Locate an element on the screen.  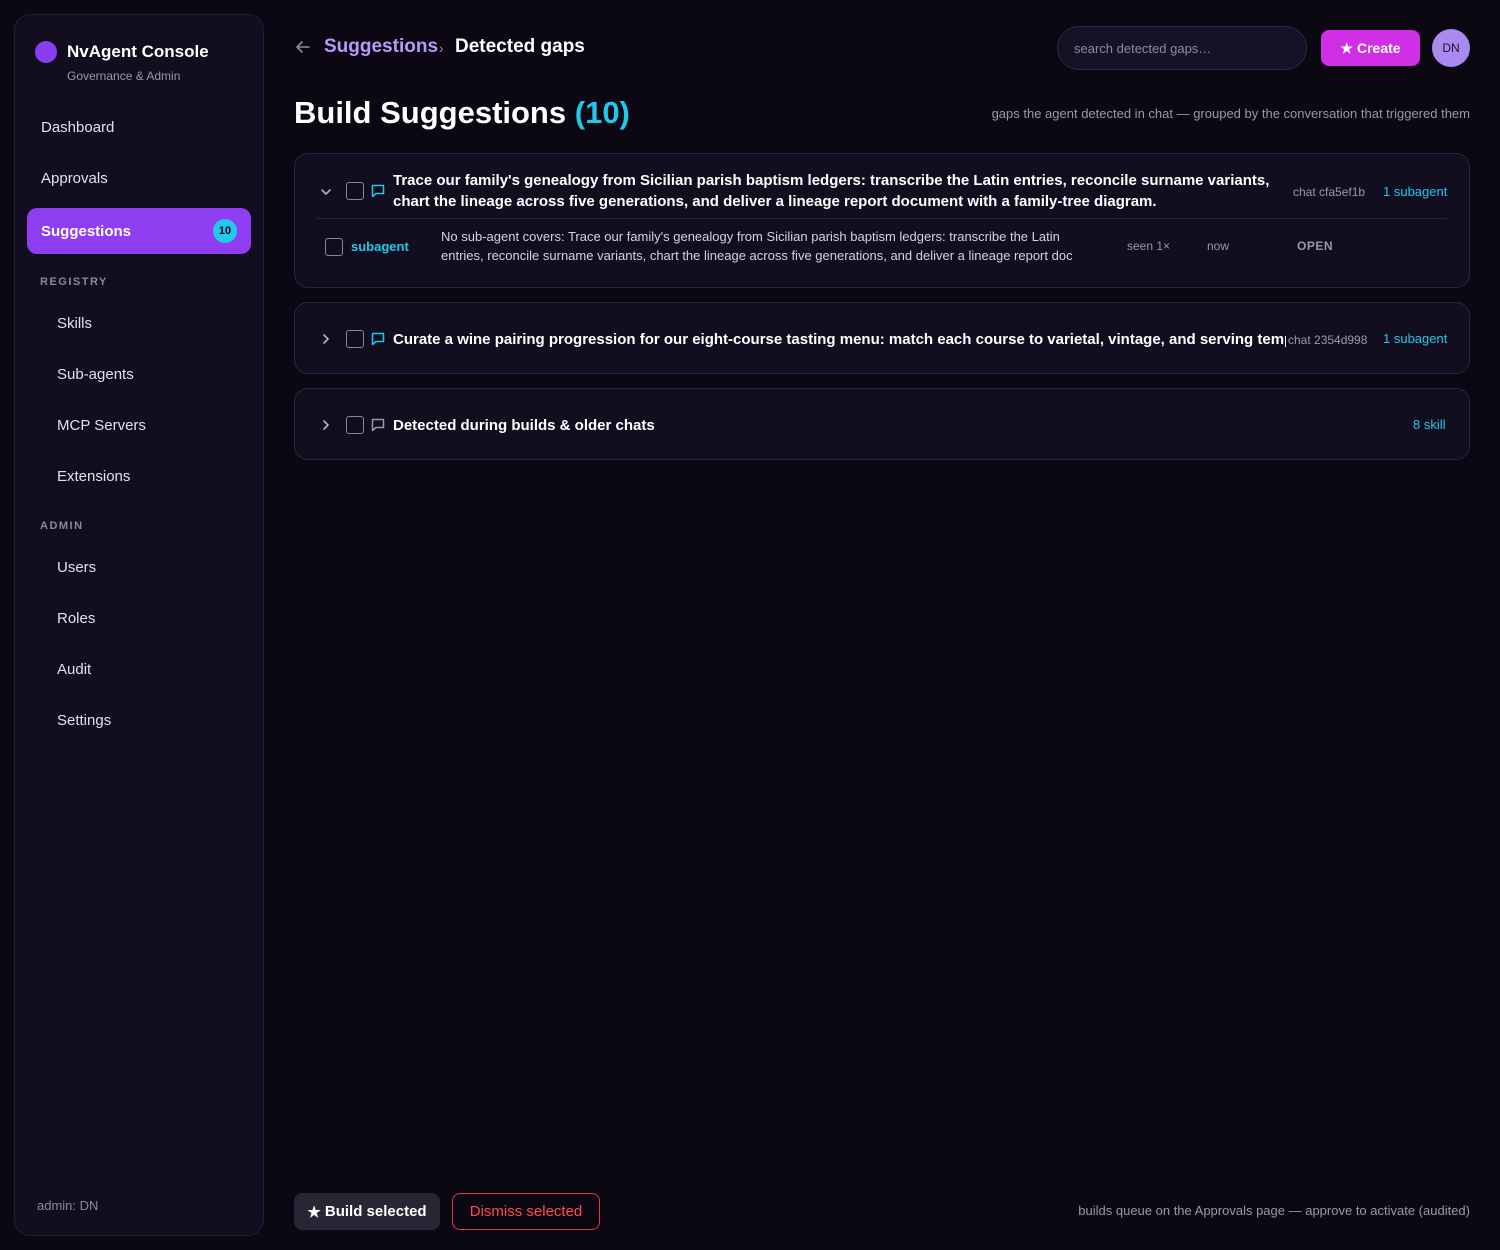
create-button-label: Create is located at coordinates (1378, 48).